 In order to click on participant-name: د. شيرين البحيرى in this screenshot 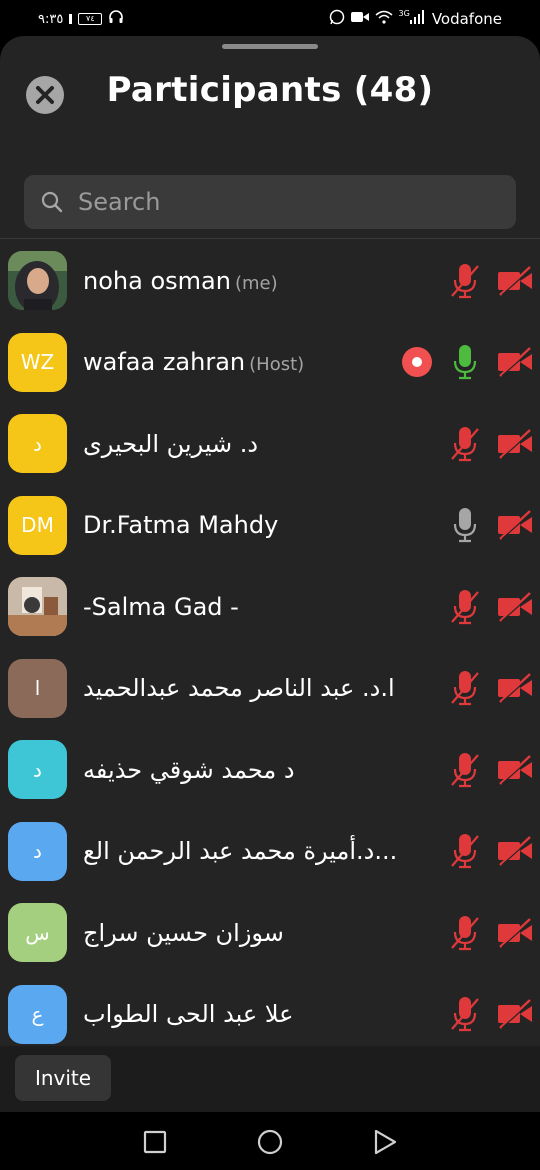, I will do `click(170, 444)`.